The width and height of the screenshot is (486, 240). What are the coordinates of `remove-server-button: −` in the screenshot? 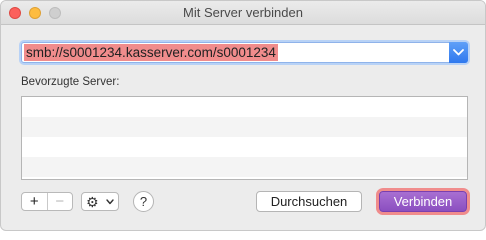 It's located at (59, 201).